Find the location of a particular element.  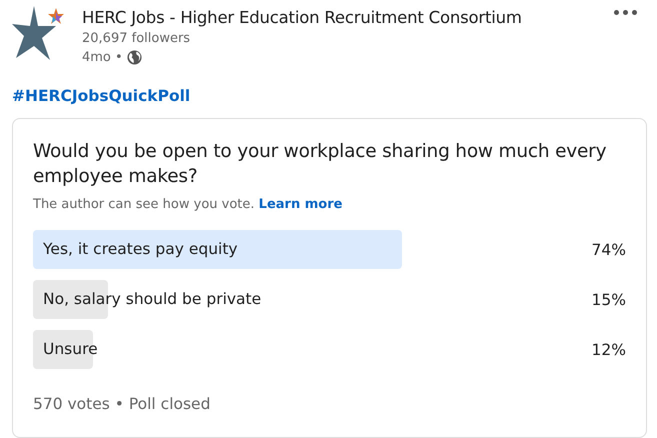

option-label: Unsure is located at coordinates (70, 349).